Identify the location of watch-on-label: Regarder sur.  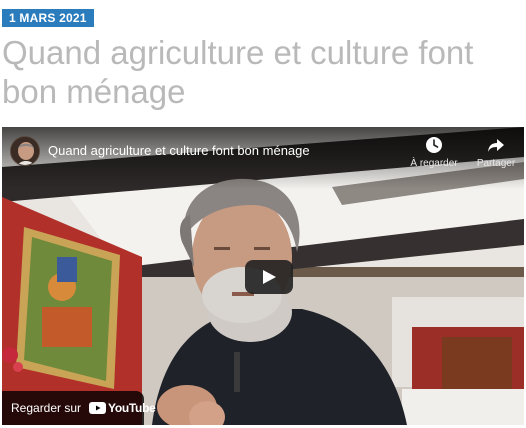
(46, 408).